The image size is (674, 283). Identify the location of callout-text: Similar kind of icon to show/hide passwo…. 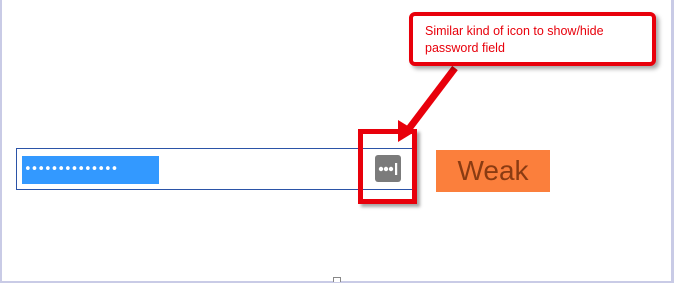
(514, 39).